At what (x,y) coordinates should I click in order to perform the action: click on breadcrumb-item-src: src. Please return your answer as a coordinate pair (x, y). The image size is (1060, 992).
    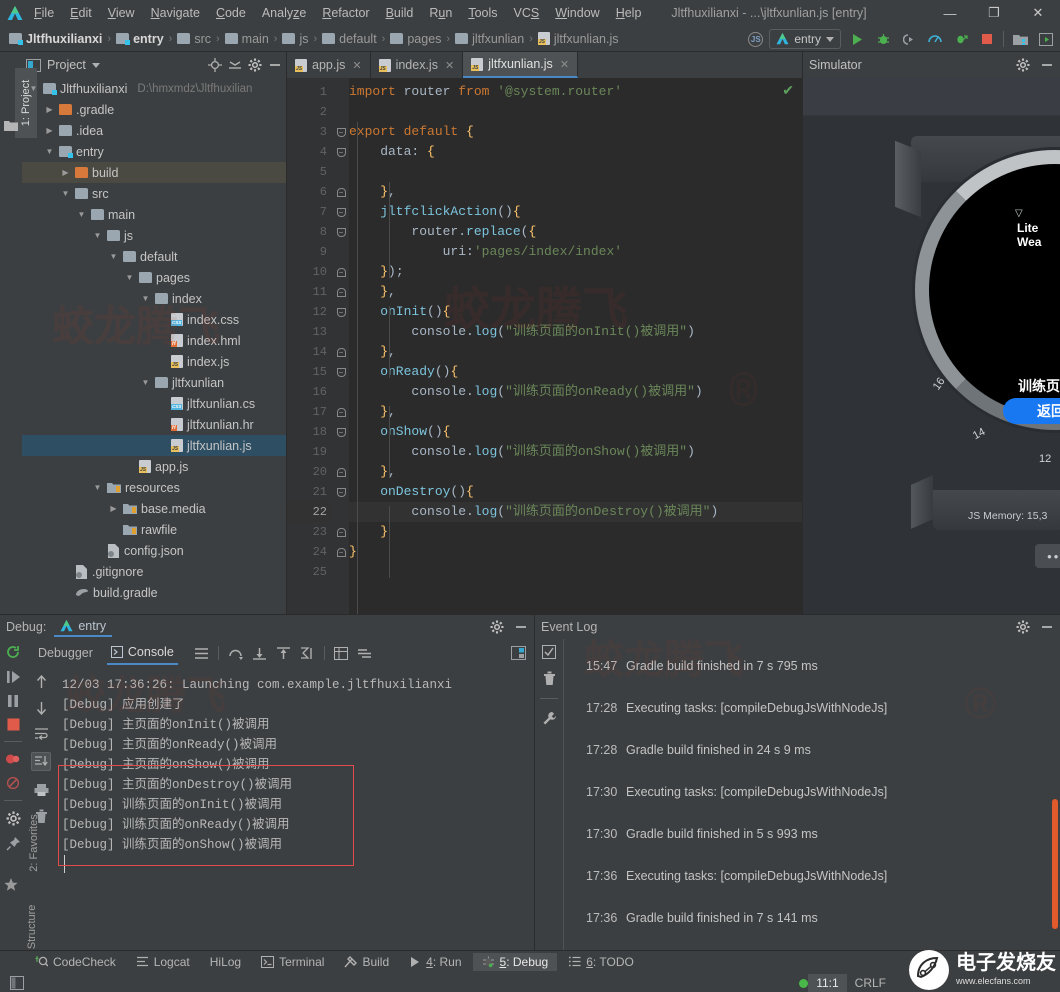
    Looking at the image, I should click on (194, 39).